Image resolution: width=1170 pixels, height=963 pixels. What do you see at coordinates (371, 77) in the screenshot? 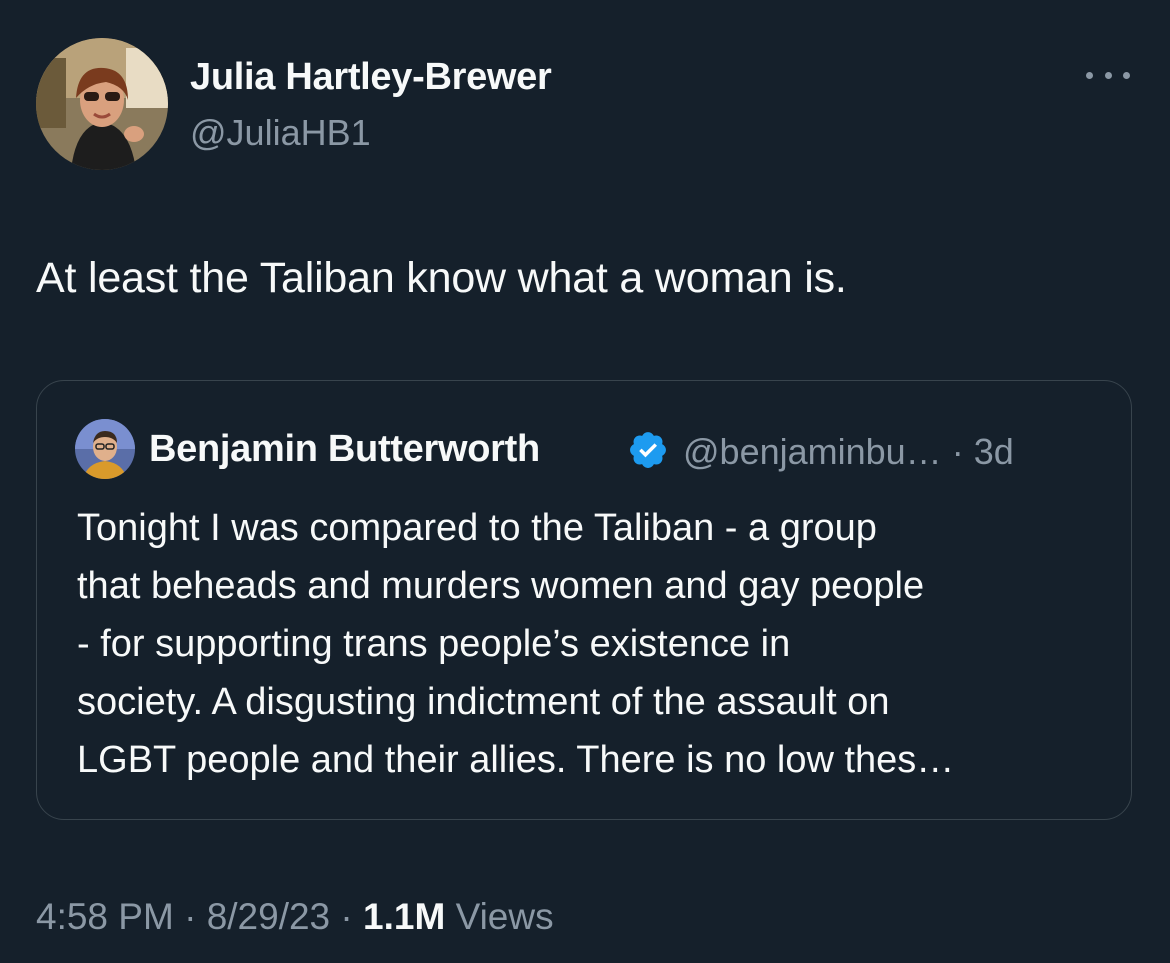
I see `author-name: Julia Hartley-Brewer` at bounding box center [371, 77].